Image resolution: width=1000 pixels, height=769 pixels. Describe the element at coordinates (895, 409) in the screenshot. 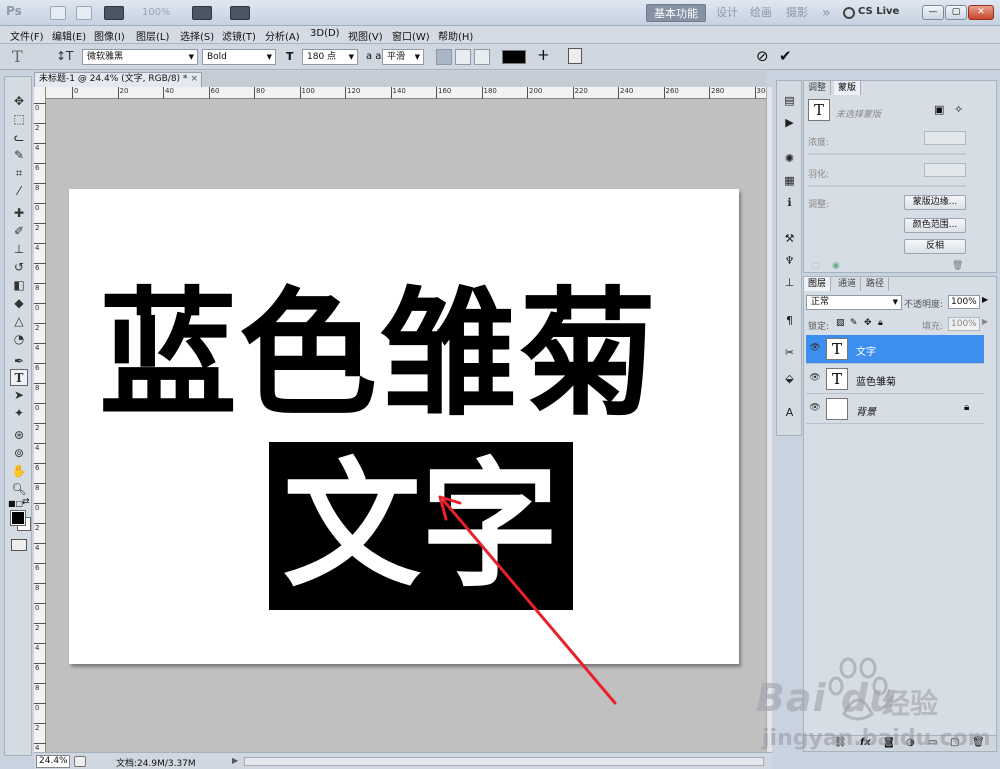

I see `layer-row-background: 👁︎ 背景 🔒︎` at that location.